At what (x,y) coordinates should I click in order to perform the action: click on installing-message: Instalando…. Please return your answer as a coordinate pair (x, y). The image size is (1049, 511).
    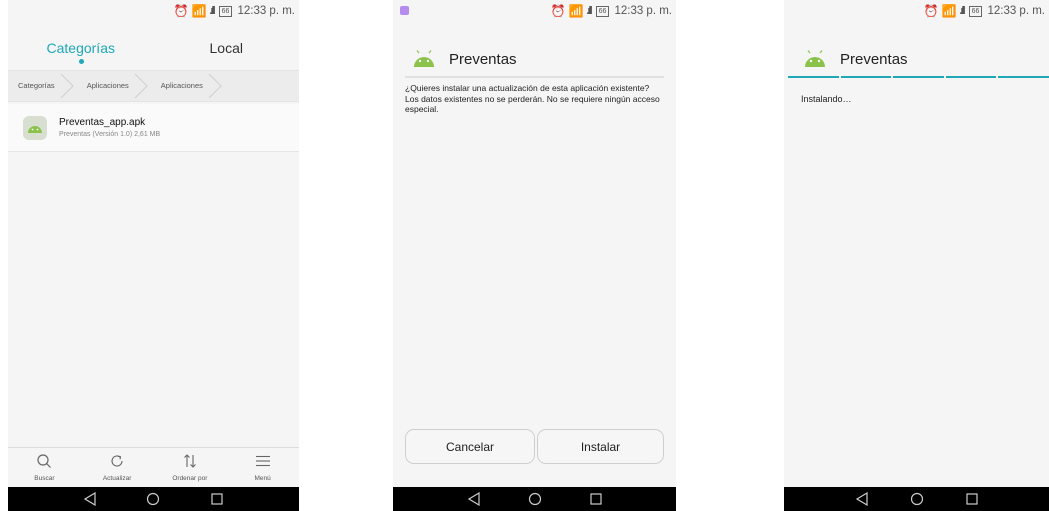
    Looking at the image, I should click on (826, 99).